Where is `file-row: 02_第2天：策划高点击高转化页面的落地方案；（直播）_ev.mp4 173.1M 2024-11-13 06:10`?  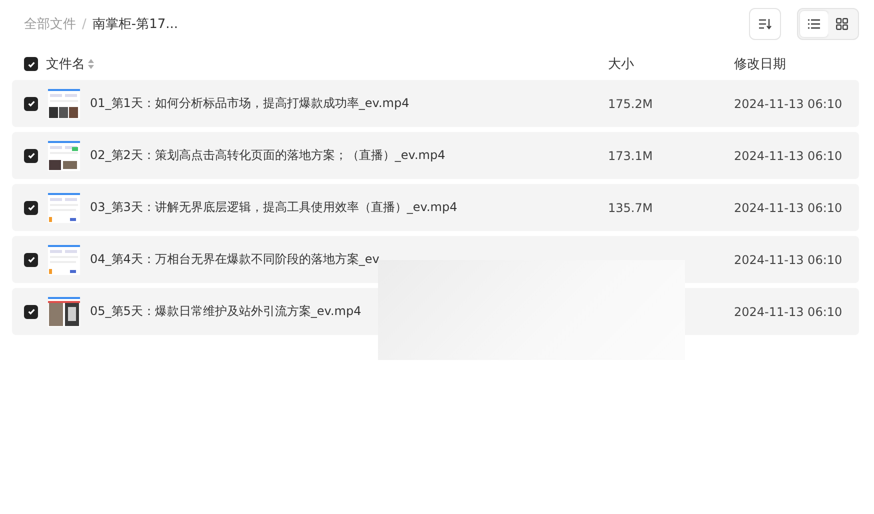
file-row: 02_第2天：策划高点击高转化页面的落地方案；（直播）_ev.mp4 173.1M 2024-11-13 06:10 is located at coordinates (435, 155).